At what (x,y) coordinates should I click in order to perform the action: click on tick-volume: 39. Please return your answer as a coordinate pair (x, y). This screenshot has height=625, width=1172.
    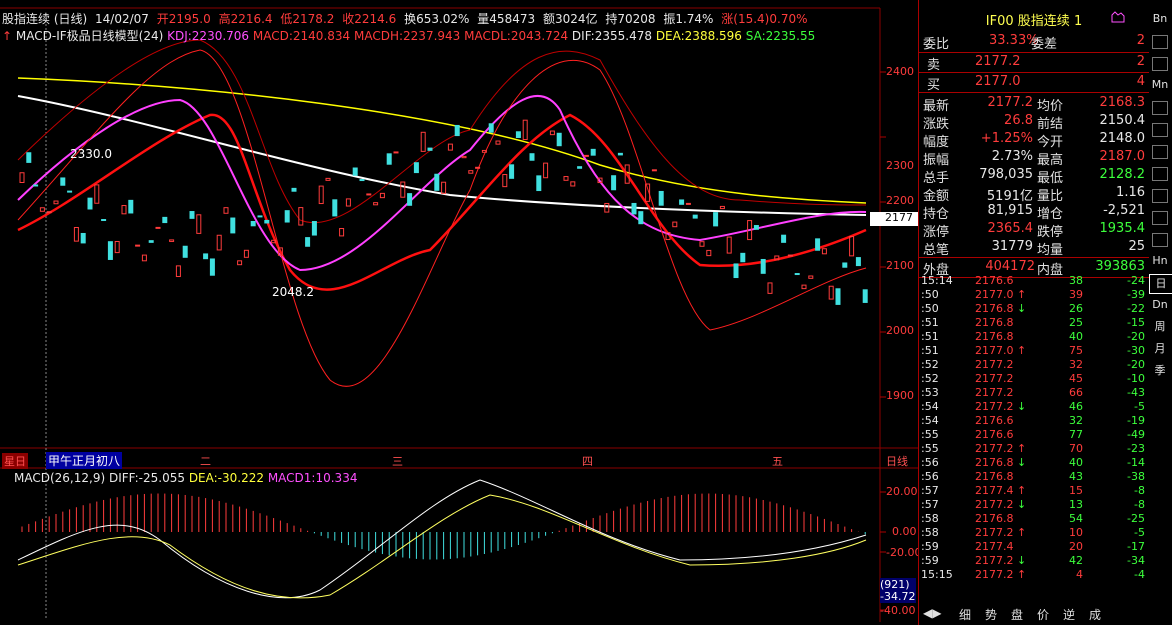
    Looking at the image, I should click on (1076, 294).